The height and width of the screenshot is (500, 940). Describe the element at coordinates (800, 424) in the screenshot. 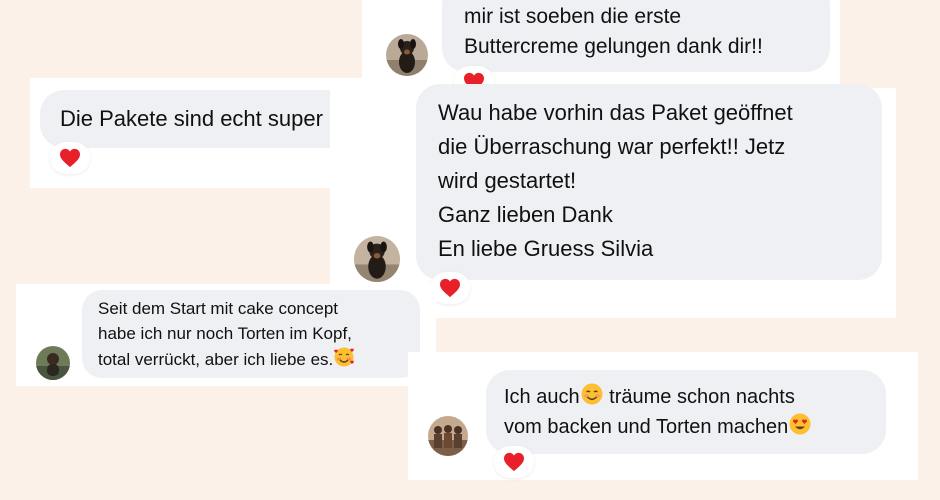

I see `heart-eyes-emoji` at that location.